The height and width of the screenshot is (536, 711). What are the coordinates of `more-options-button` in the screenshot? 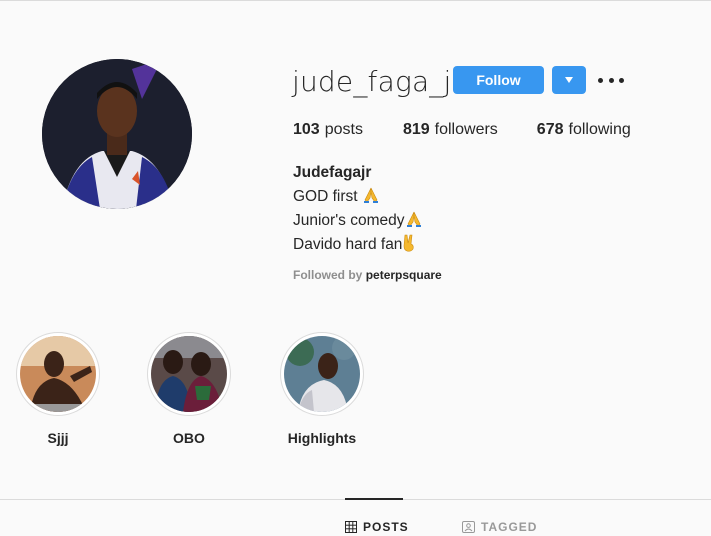 It's located at (611, 80).